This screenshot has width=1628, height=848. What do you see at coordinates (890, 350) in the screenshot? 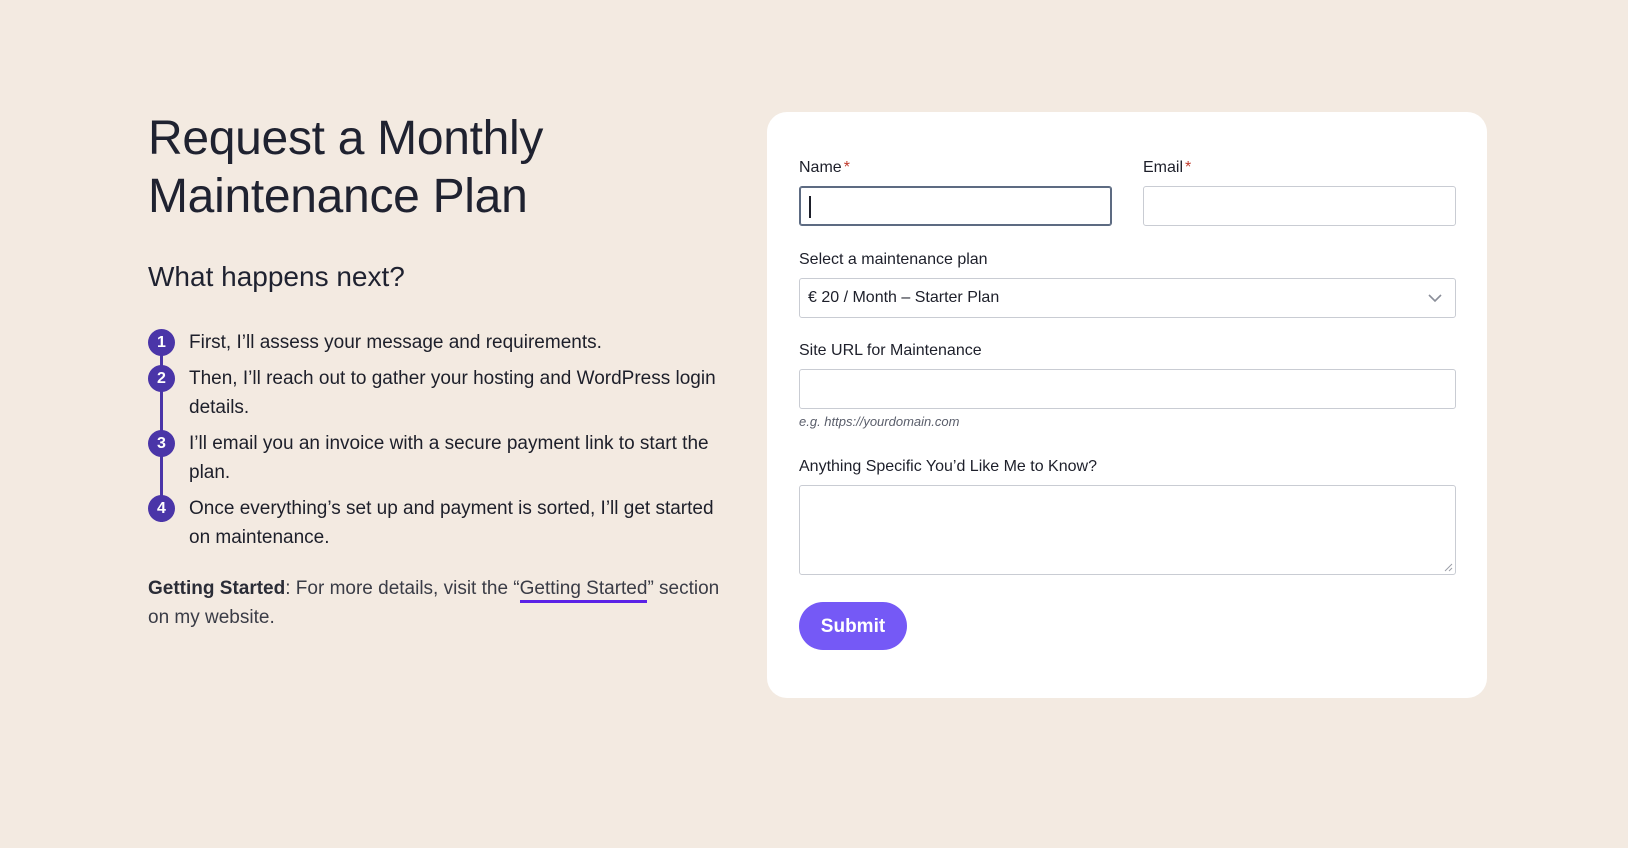
I see `site-url-label: Site URL for Maintenance` at bounding box center [890, 350].